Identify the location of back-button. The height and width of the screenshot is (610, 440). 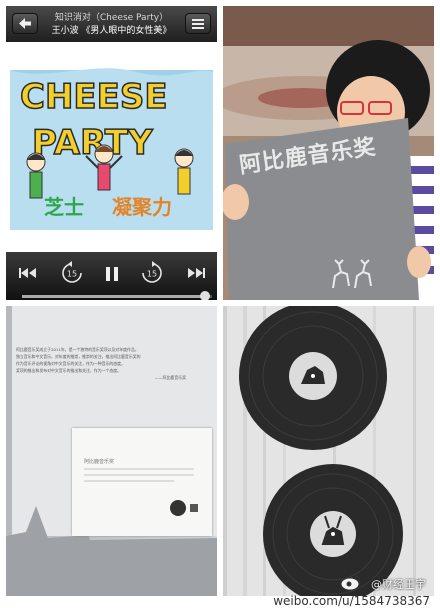
(25, 23).